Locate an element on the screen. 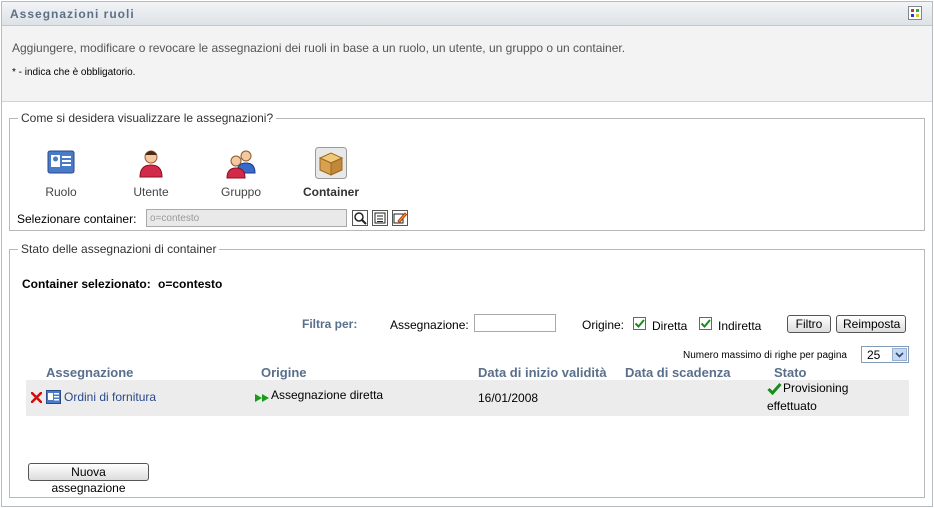  selected-container: Container selezionato: o=contesto is located at coordinates (122, 284).